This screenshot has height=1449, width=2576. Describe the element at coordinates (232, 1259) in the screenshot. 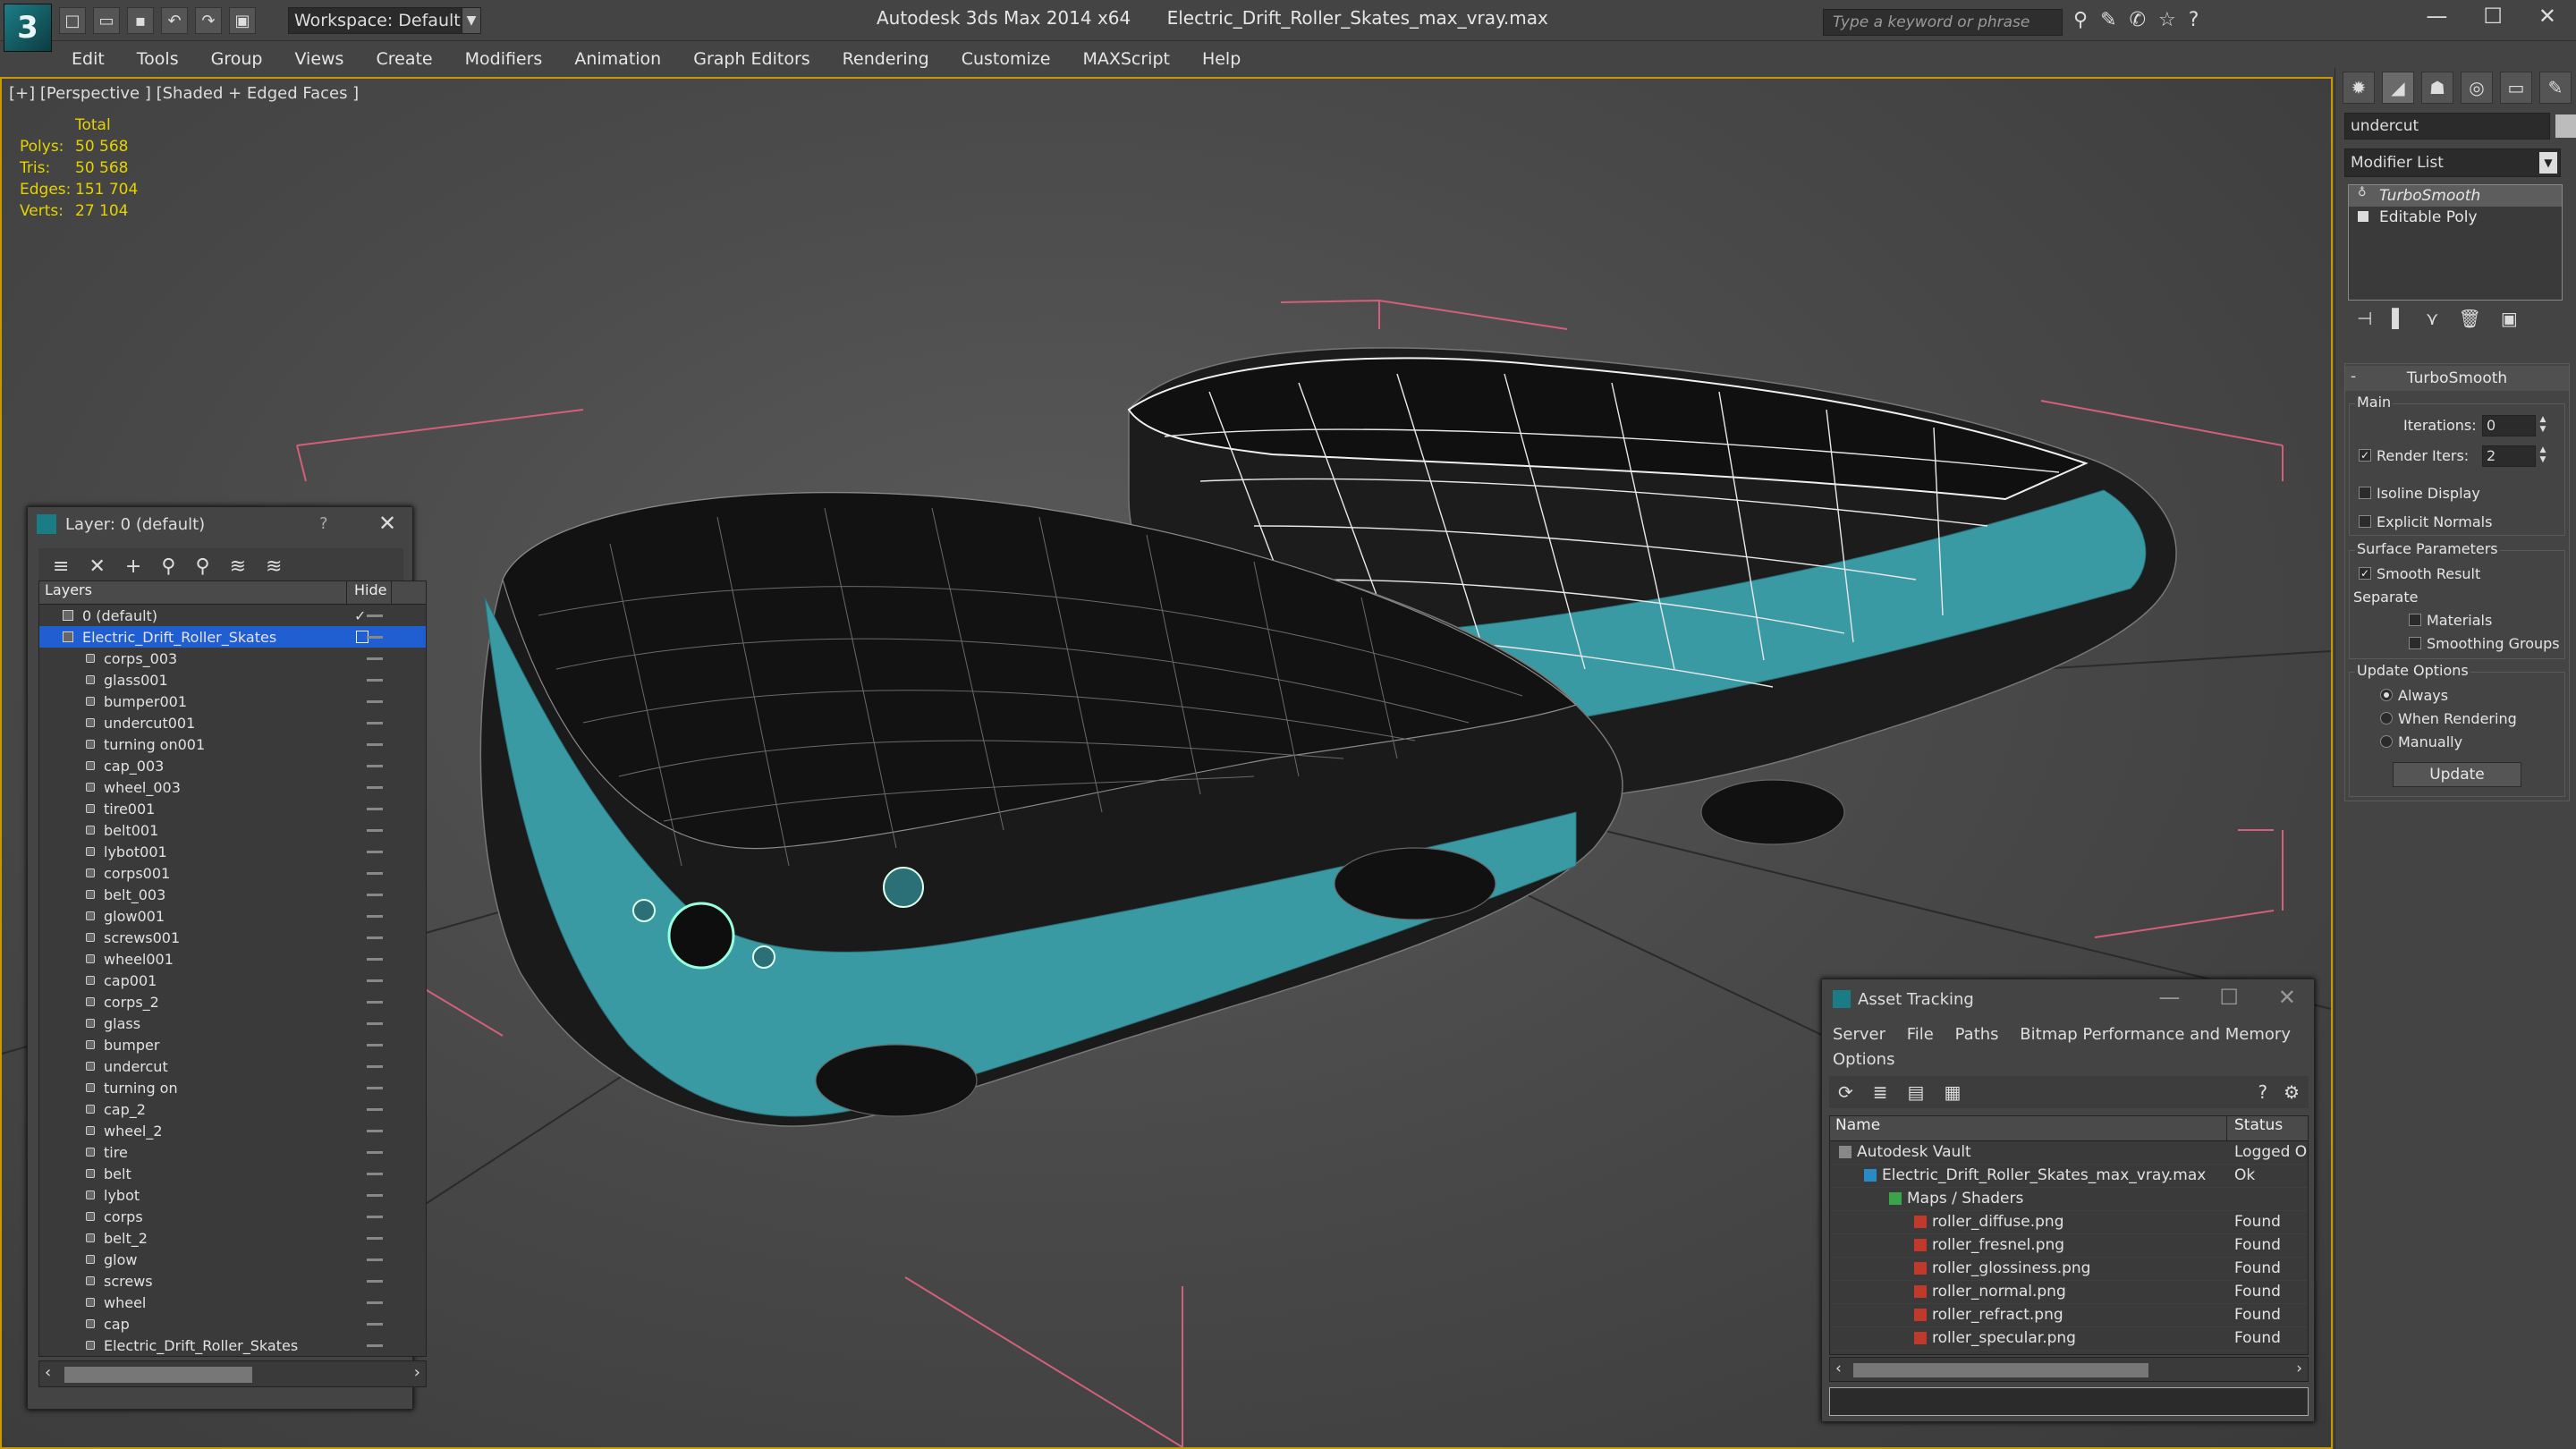

I see `layer-object-row: glow` at that location.